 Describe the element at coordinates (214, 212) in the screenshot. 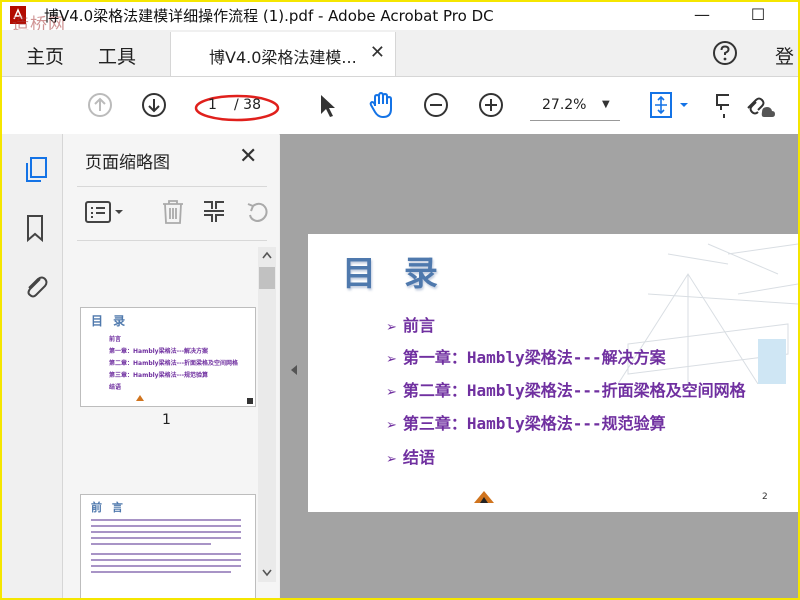

I see `insert-page-icon` at that location.